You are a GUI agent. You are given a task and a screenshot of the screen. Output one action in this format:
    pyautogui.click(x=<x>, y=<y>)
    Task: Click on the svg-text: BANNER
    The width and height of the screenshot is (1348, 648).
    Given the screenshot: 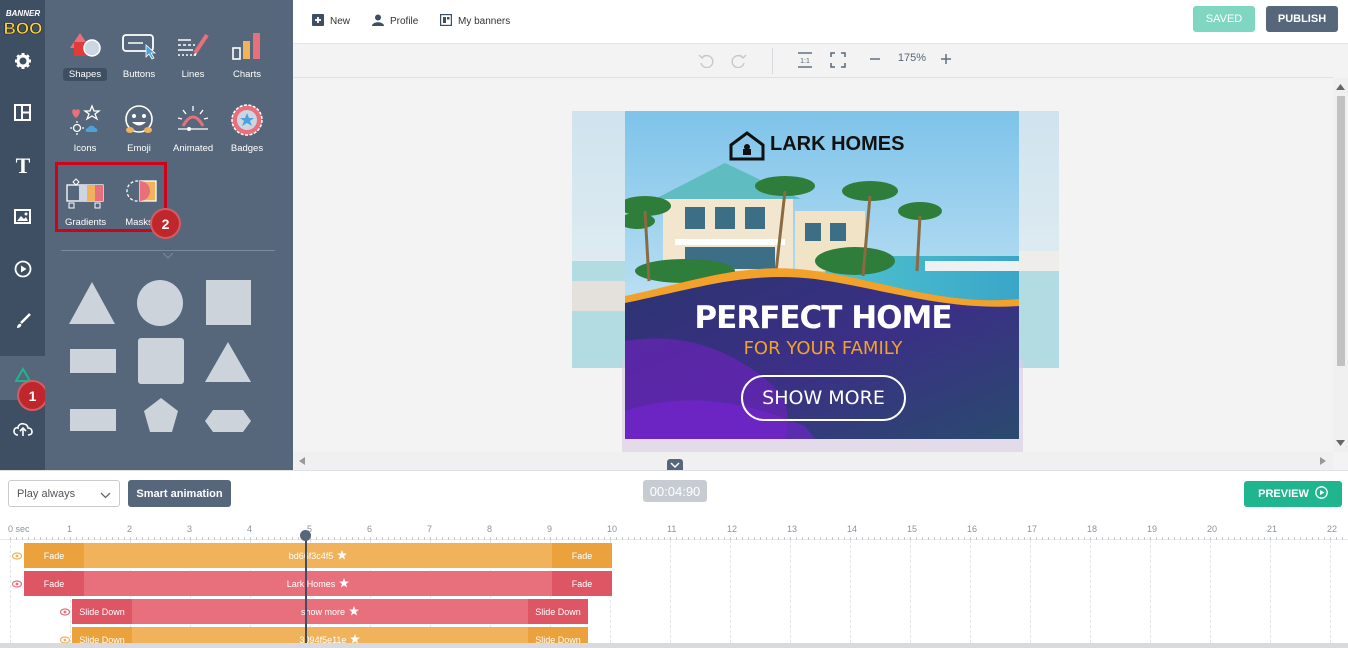 What is the action you would take?
    pyautogui.click(x=23, y=13)
    